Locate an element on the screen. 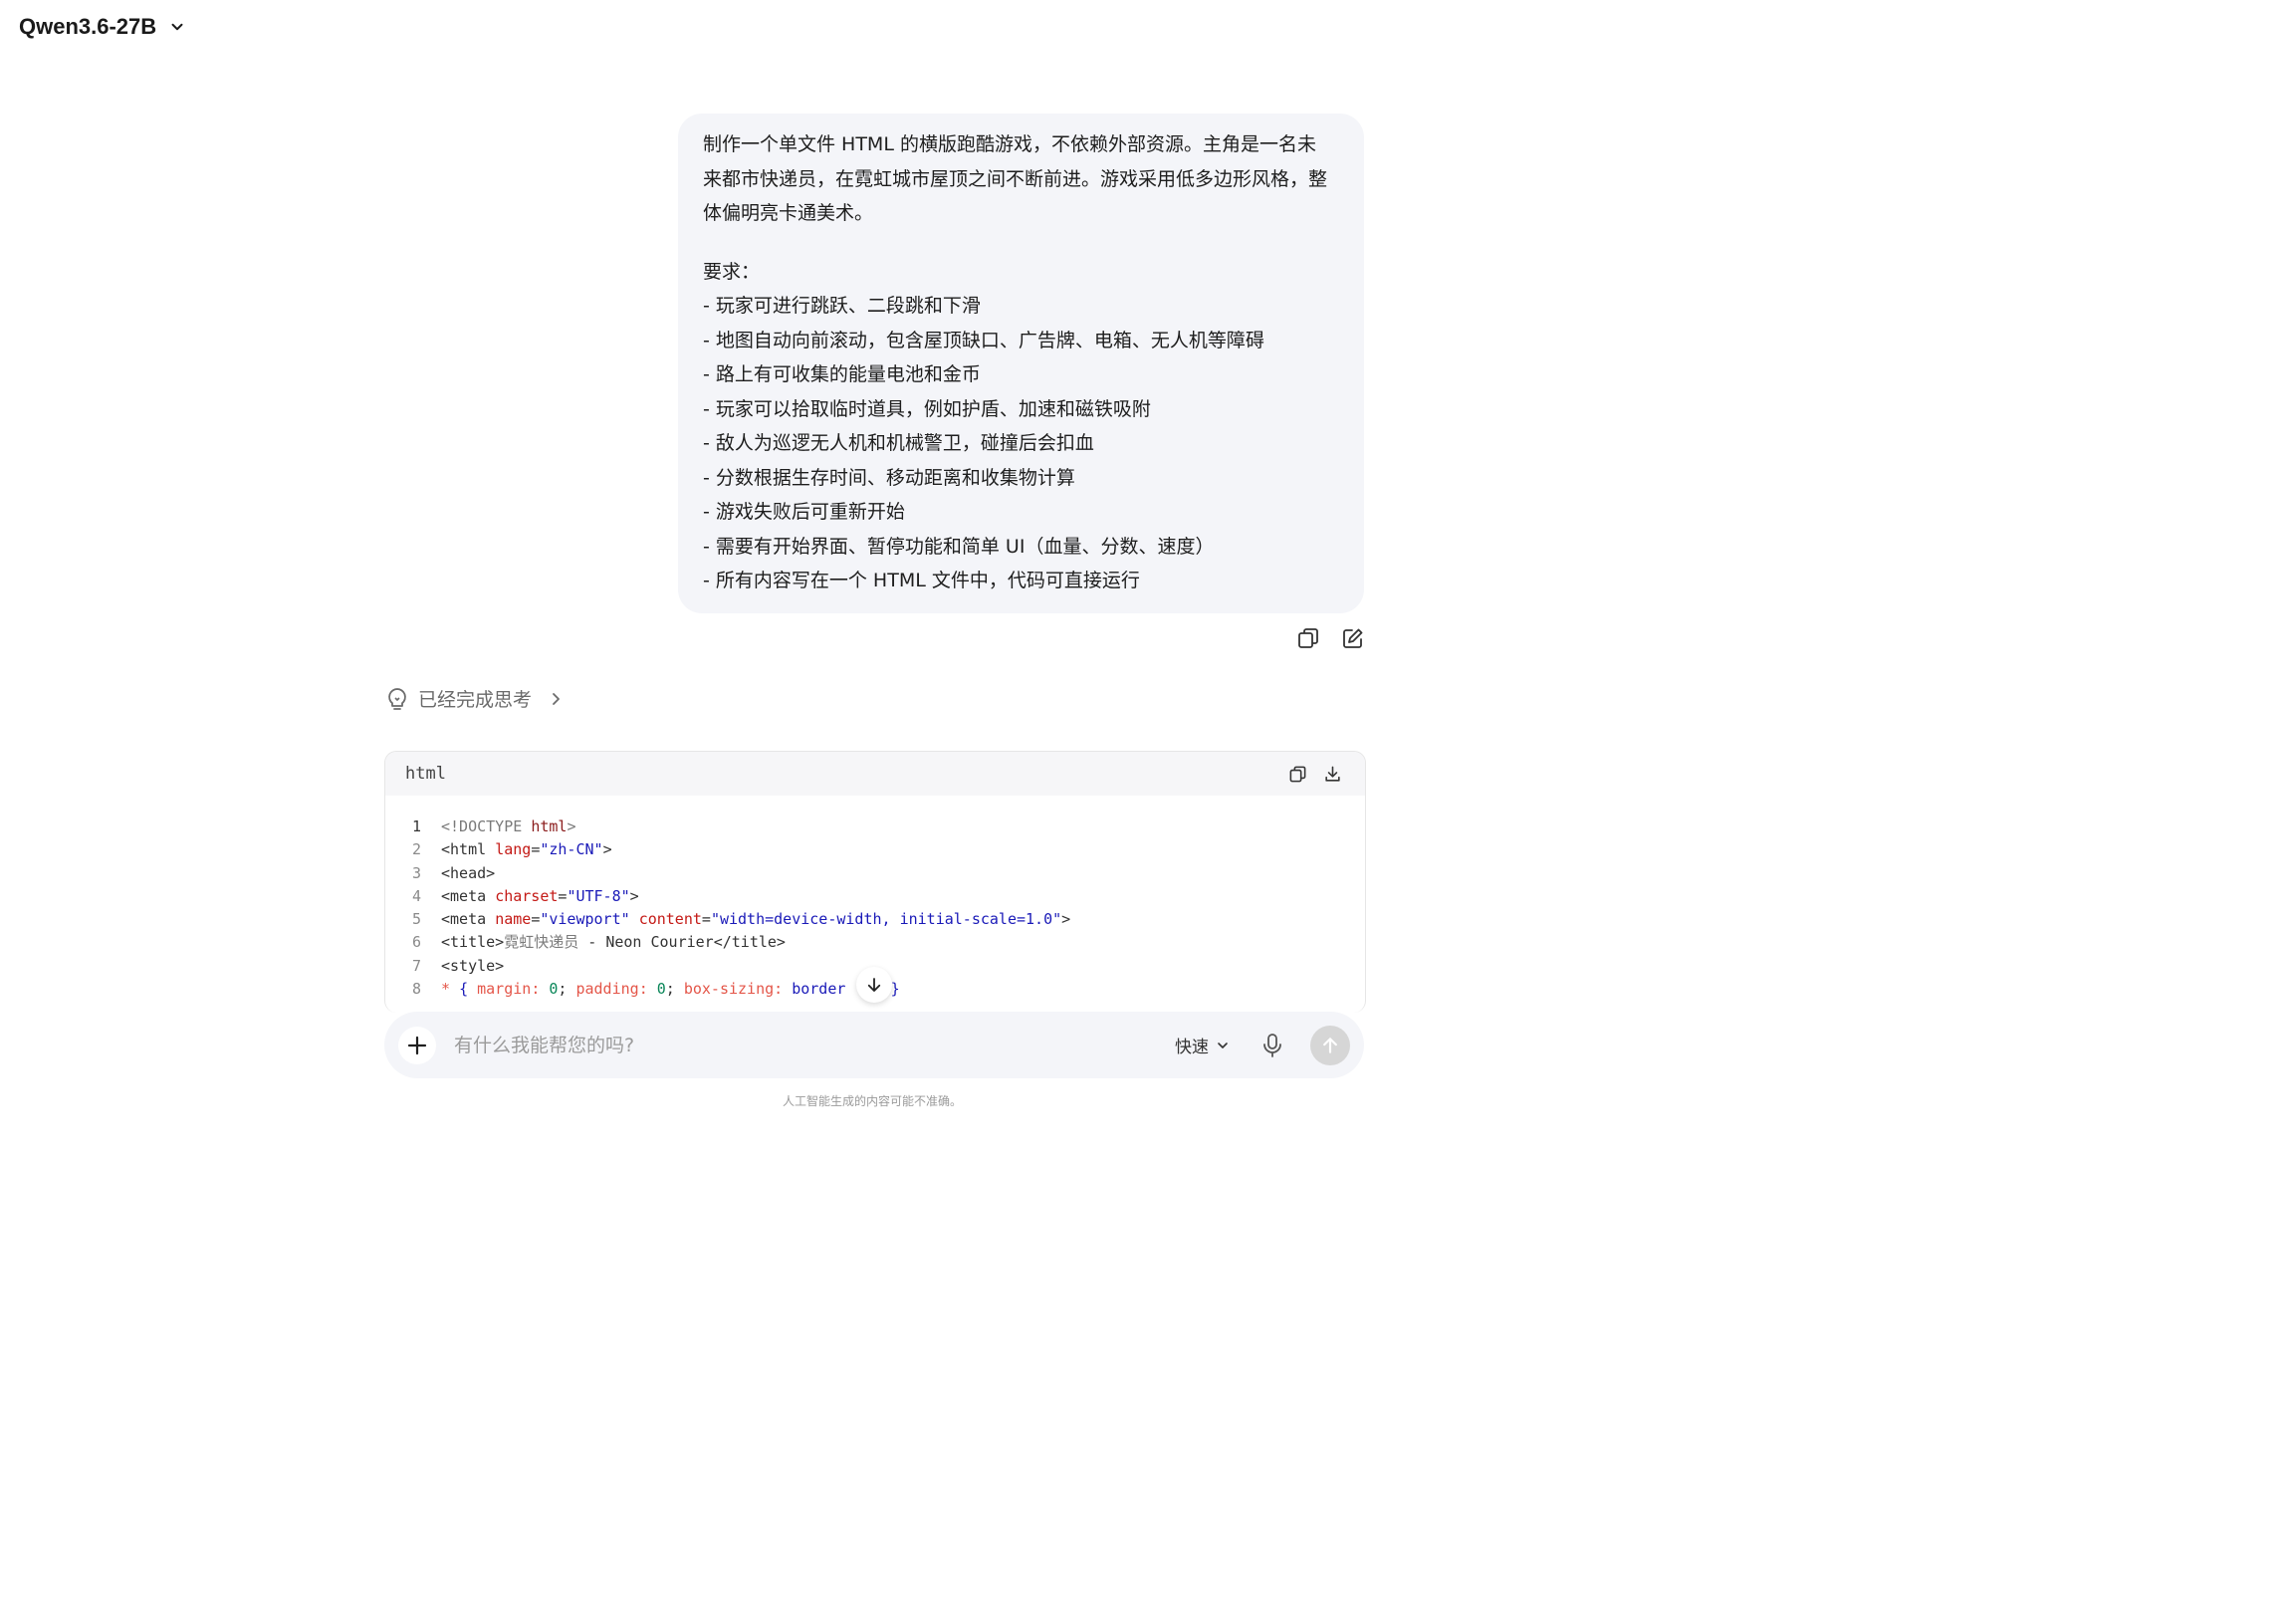 The image size is (2284, 1624). thinking-toggle: 已经完成思考 is located at coordinates (475, 699).